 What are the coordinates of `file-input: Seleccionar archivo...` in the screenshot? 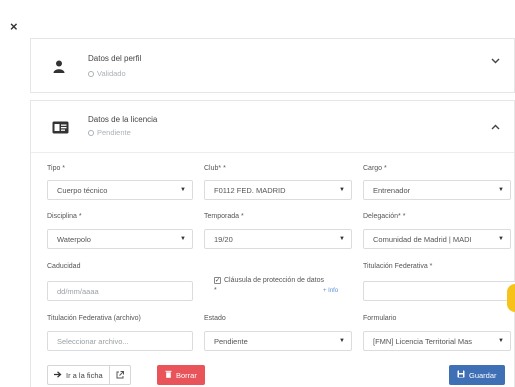 It's located at (120, 341).